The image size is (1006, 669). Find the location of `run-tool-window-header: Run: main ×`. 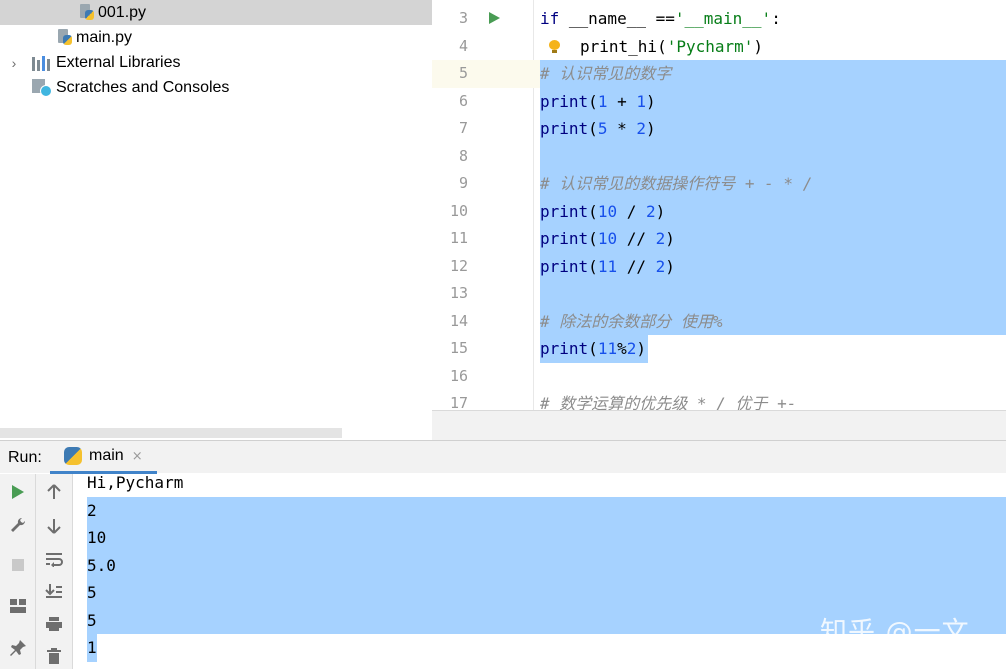

run-tool-window-header: Run: main × is located at coordinates (503, 457).